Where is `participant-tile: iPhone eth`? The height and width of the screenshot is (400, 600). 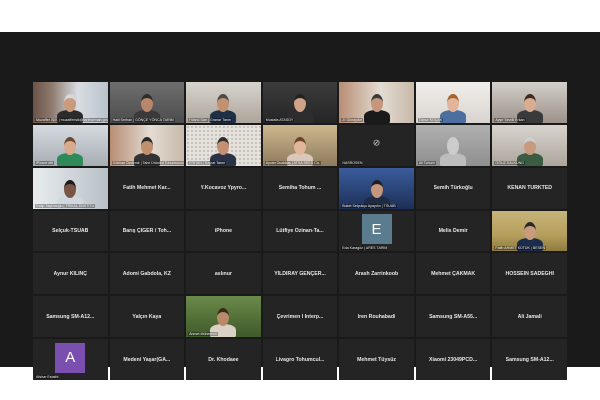 participant-tile: iPhone eth is located at coordinates (70, 145).